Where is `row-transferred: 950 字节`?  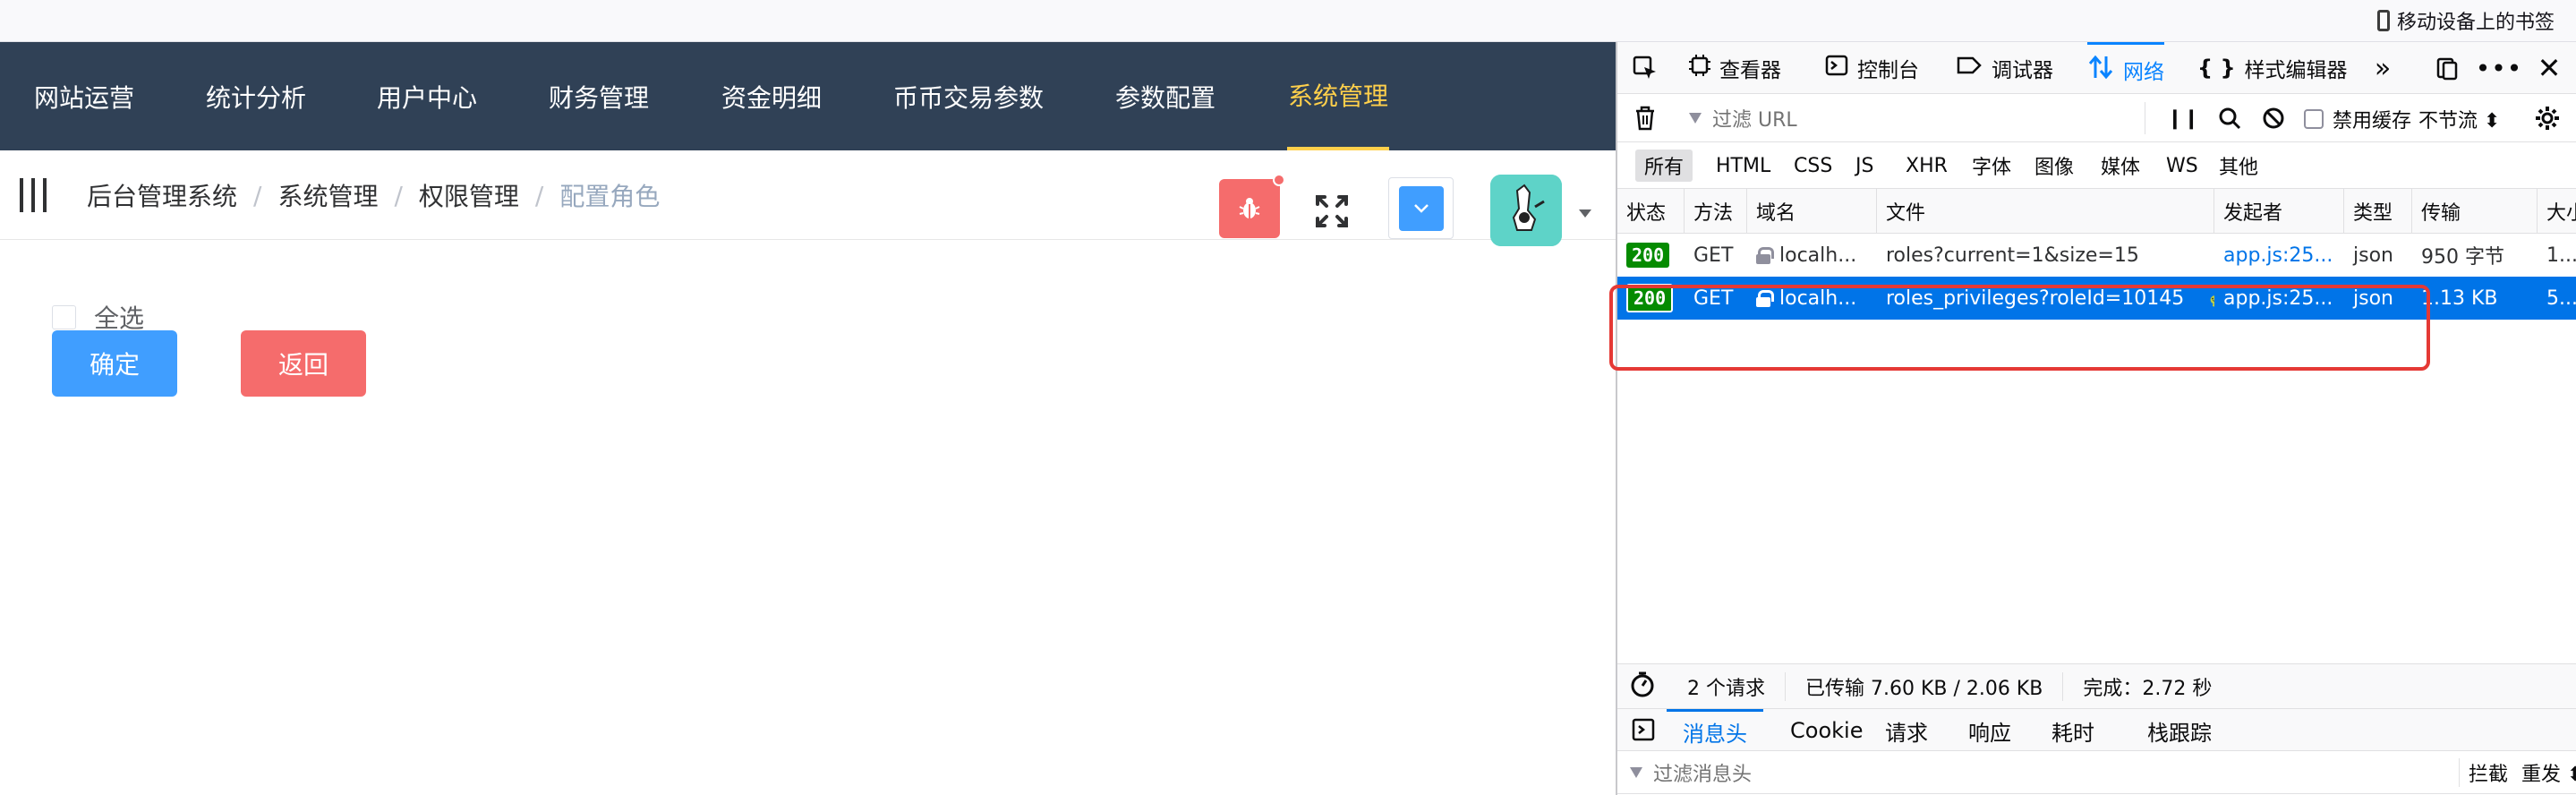 row-transferred: 950 字节 is located at coordinates (2462, 257).